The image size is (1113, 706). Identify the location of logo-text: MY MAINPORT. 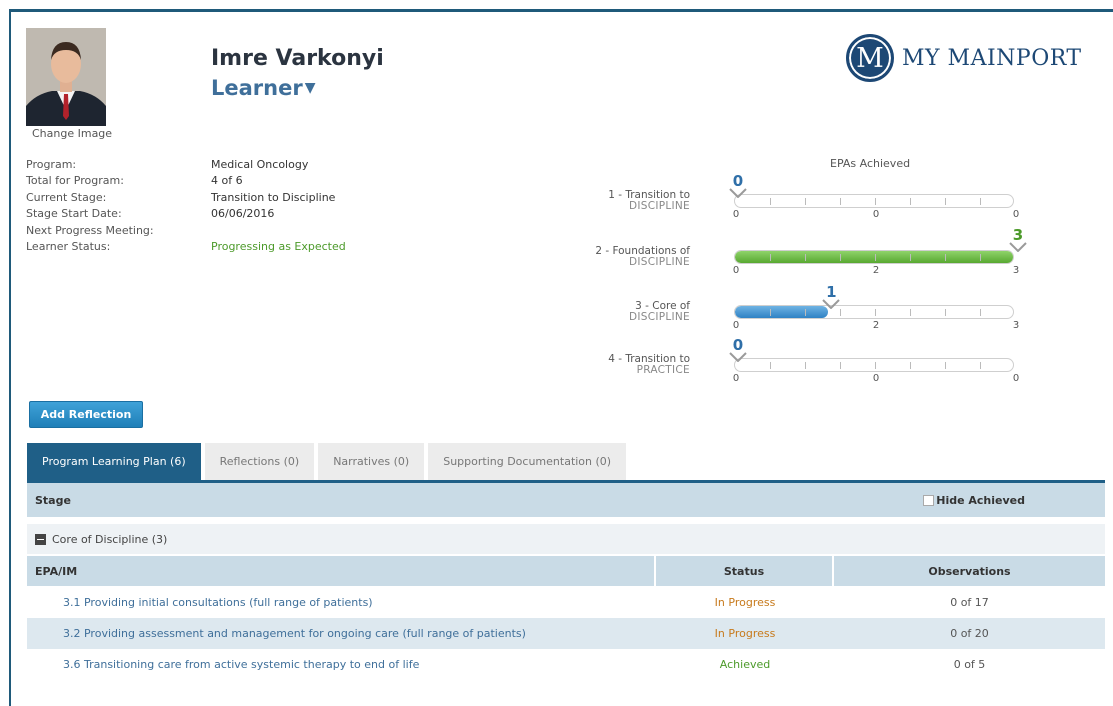
(992, 58).